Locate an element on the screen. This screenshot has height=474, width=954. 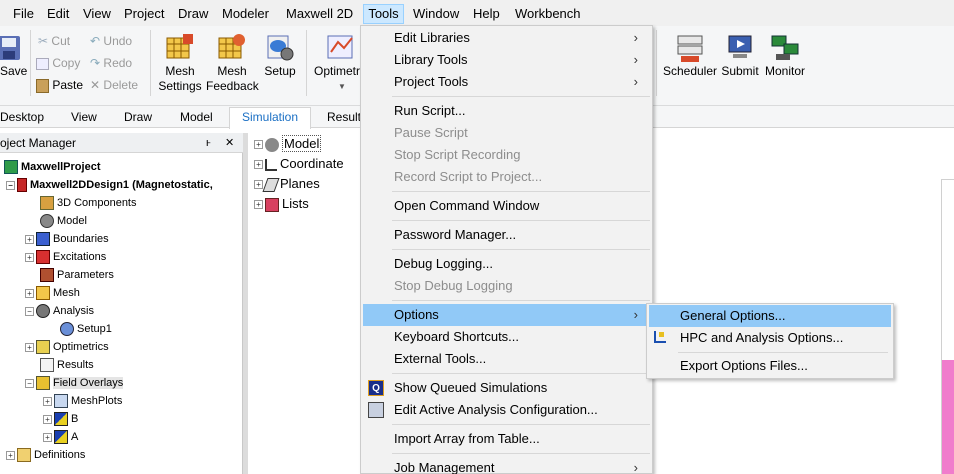
tab-simulation: Simulation is located at coordinates (270, 118).